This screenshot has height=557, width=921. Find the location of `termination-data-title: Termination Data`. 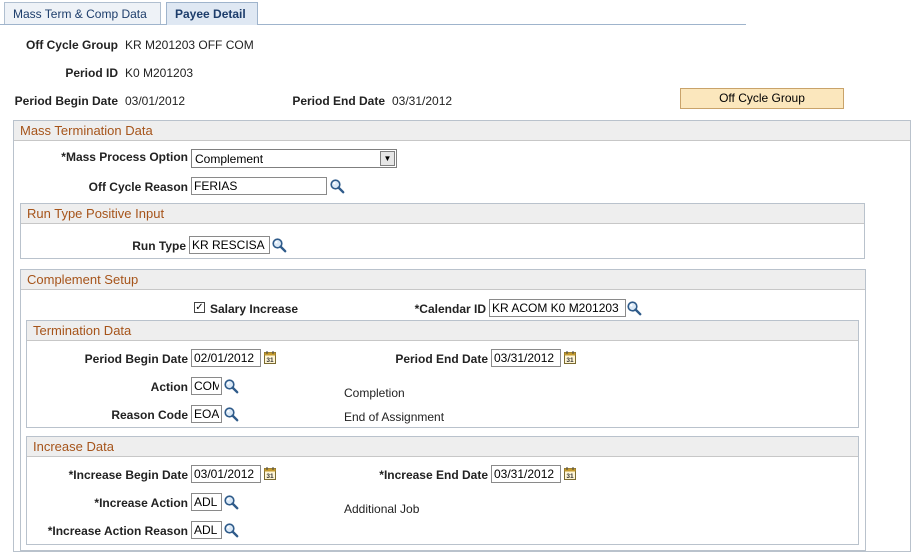

termination-data-title: Termination Data is located at coordinates (442, 331).